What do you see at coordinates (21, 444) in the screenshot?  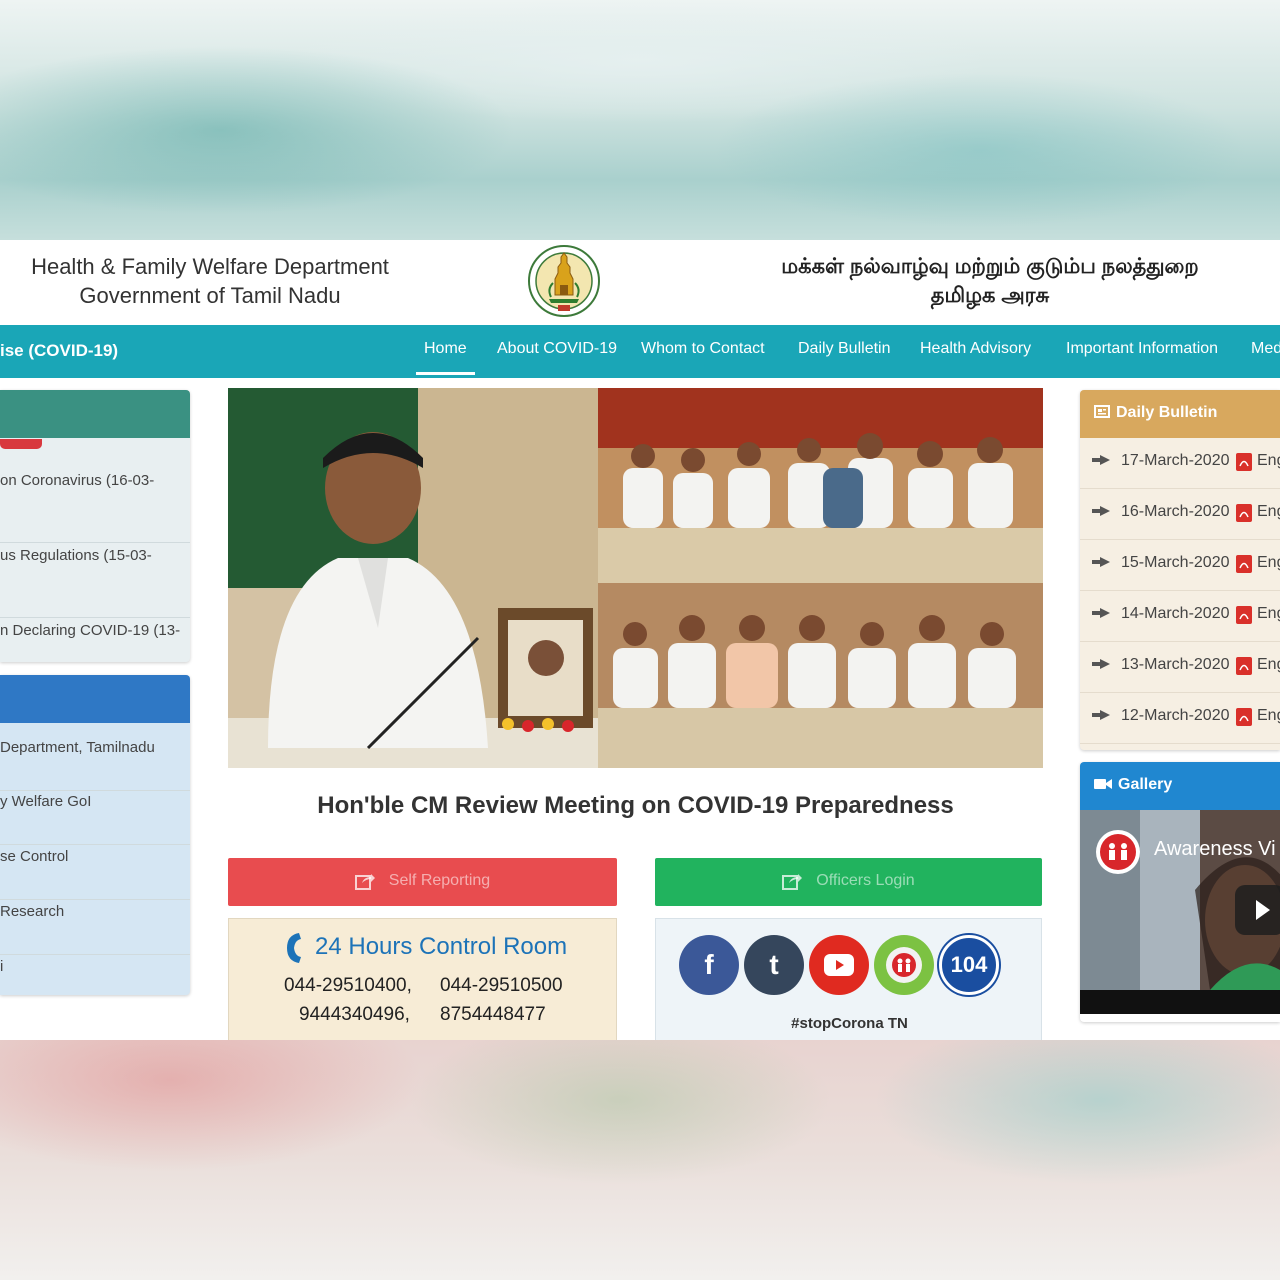 I see `new-badge` at bounding box center [21, 444].